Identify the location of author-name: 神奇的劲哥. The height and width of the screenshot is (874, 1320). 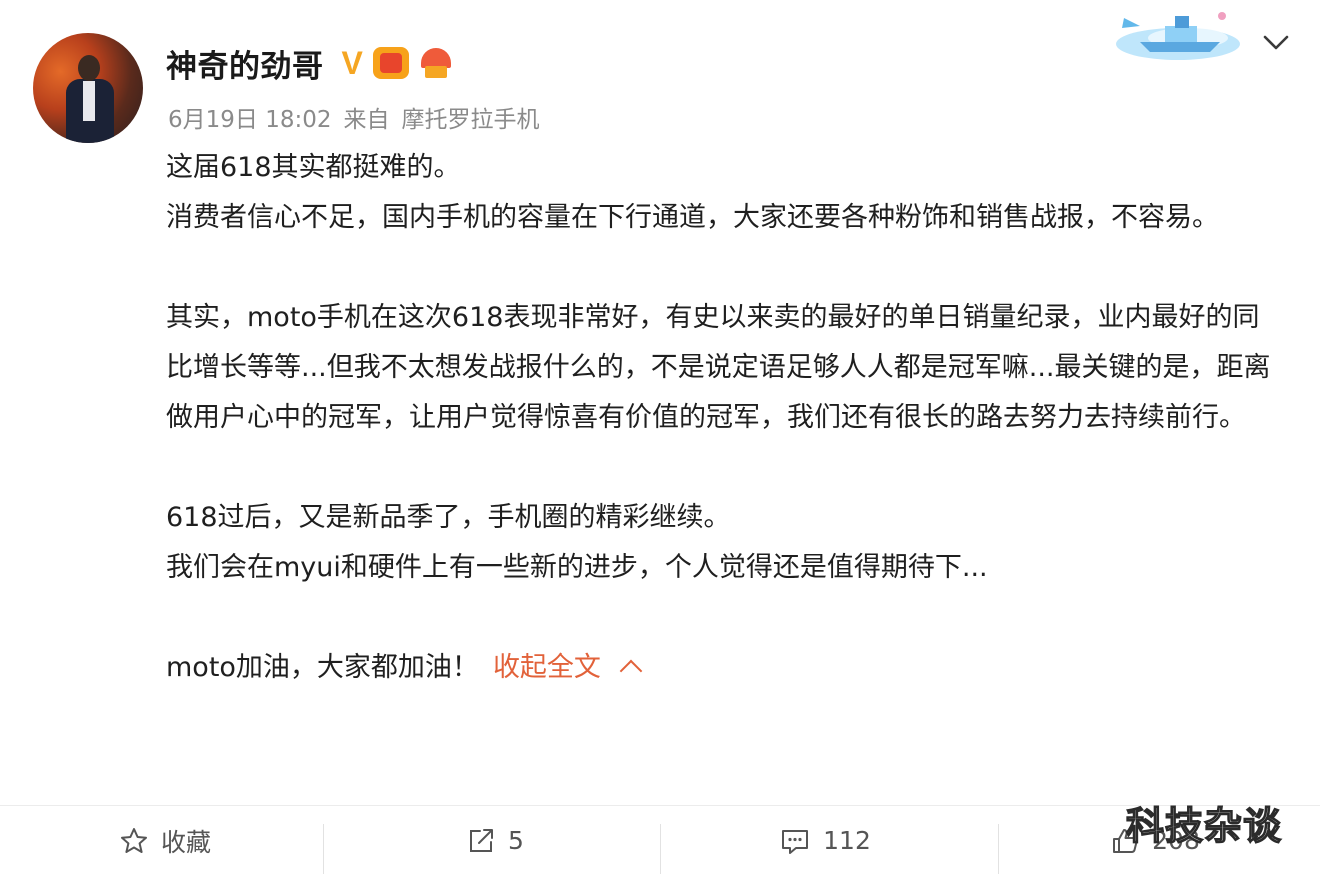
(245, 63).